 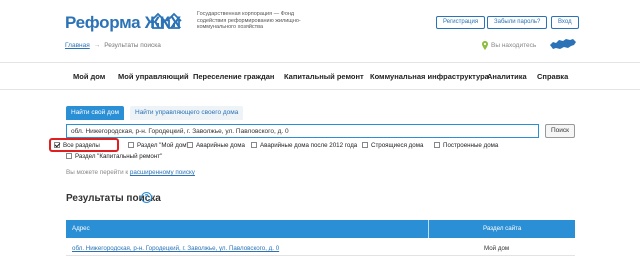 What do you see at coordinates (502, 228) in the screenshot?
I see `column-header-section: Раздел сайта` at bounding box center [502, 228].